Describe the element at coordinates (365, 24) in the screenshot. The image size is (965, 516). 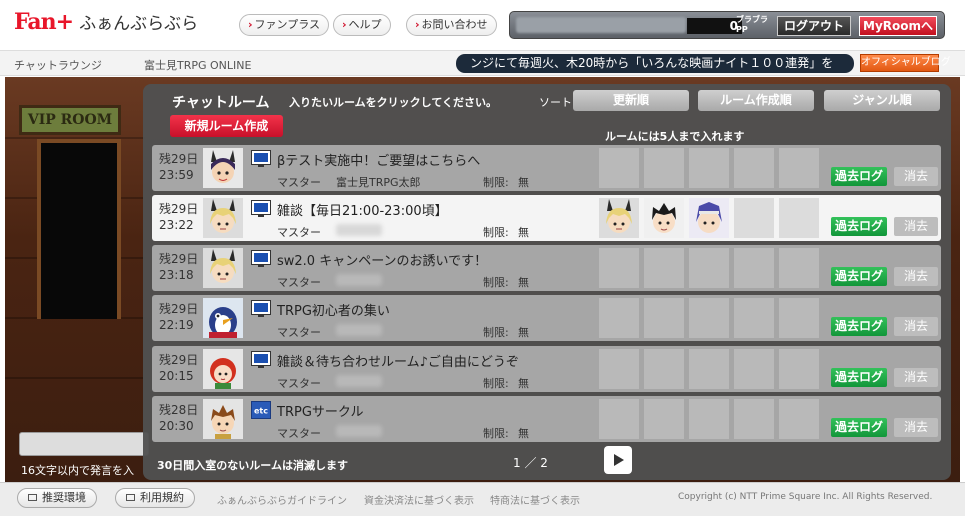
I see `nav-help-label: ヘルプ` at that location.